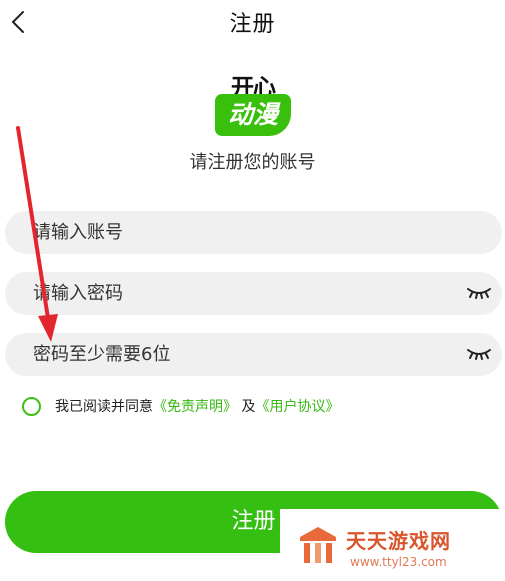  I want to click on agreement-text: 我已阅读并同意《免责声明》 及《用户协议》, so click(197, 406).